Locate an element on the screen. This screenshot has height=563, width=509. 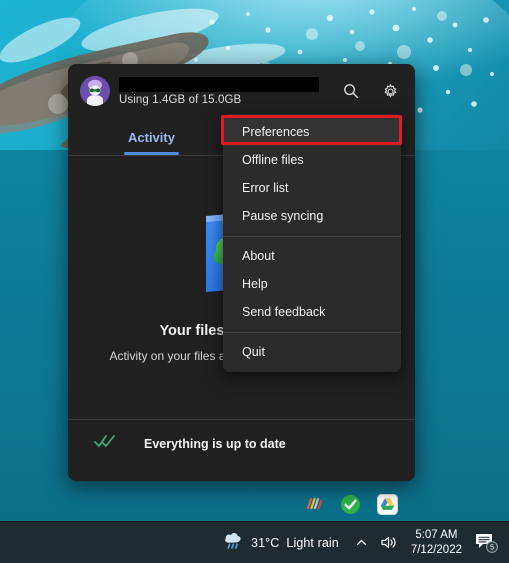
menu-item-send-feedback: Send feedback is located at coordinates (312, 312).